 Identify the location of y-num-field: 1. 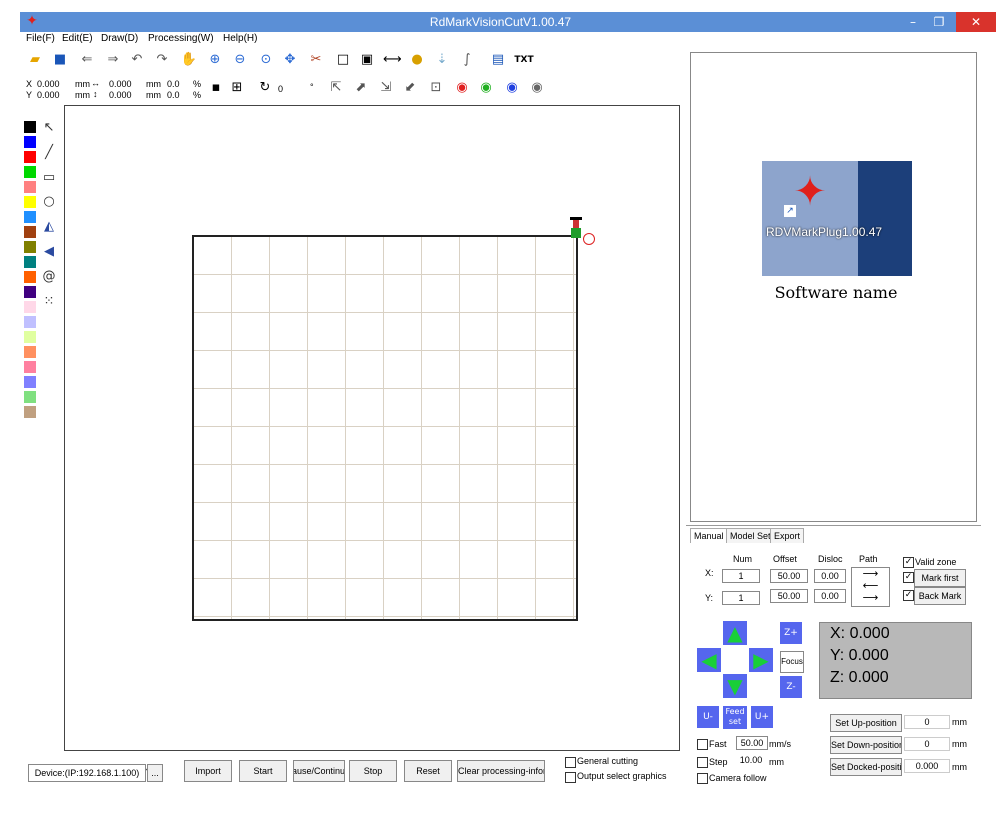
(741, 598).